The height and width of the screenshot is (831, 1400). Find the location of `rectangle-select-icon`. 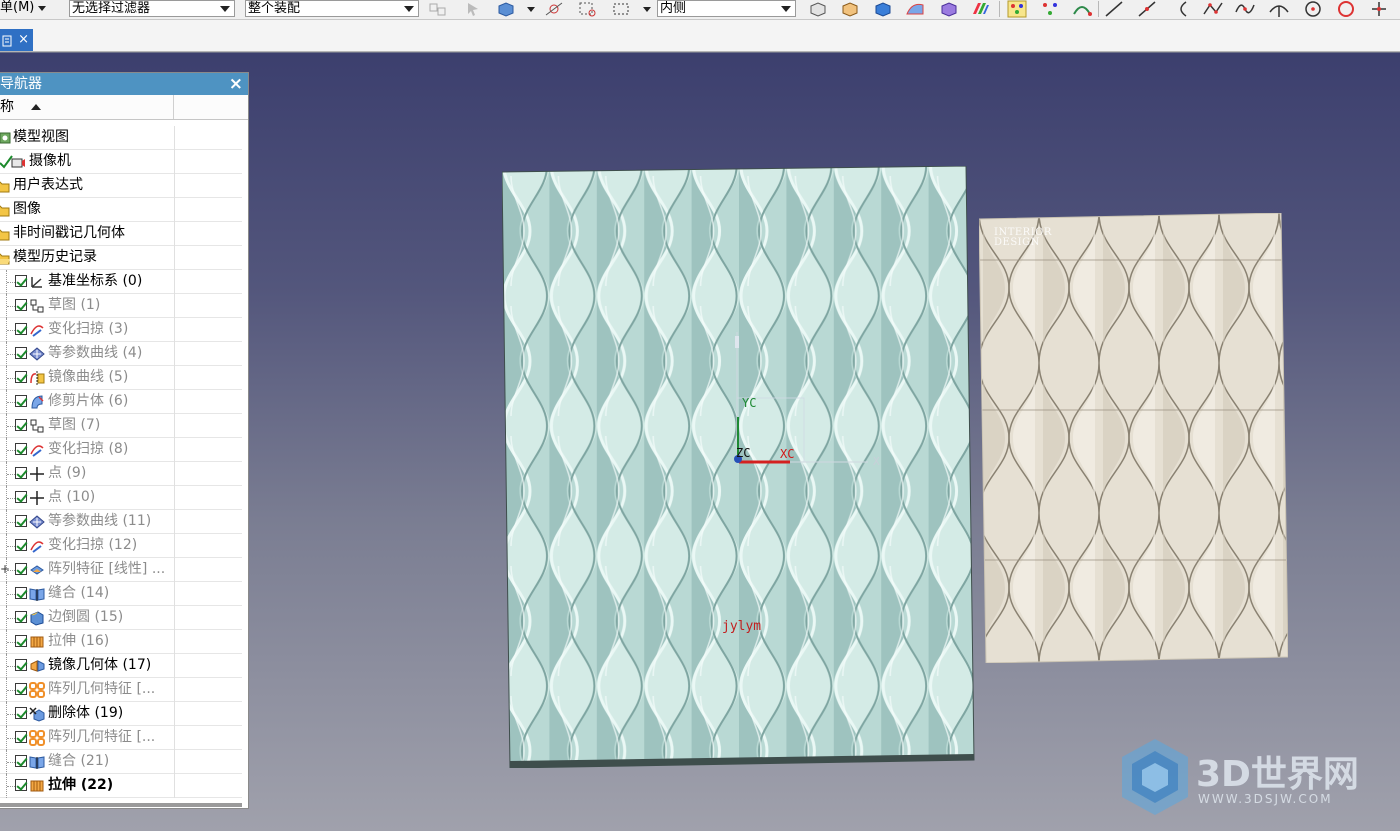

rectangle-select-icon is located at coordinates (622, 9).